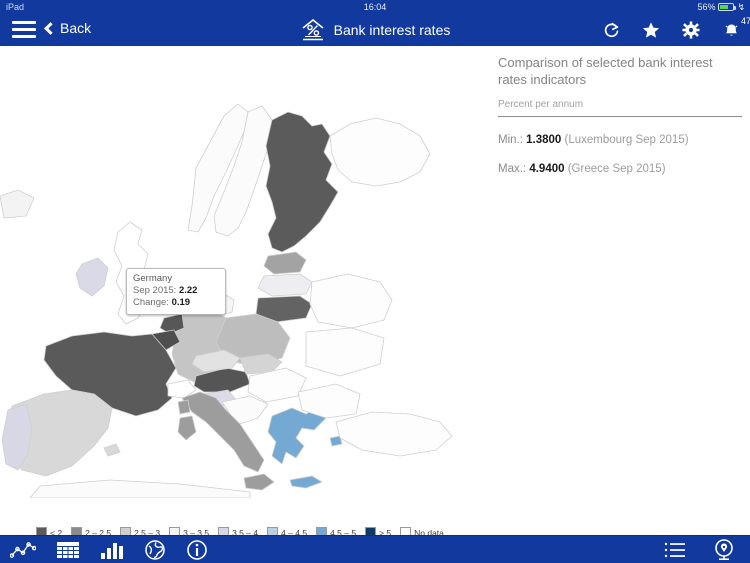  What do you see at coordinates (691, 30) in the screenshot?
I see `gear-icon` at bounding box center [691, 30].